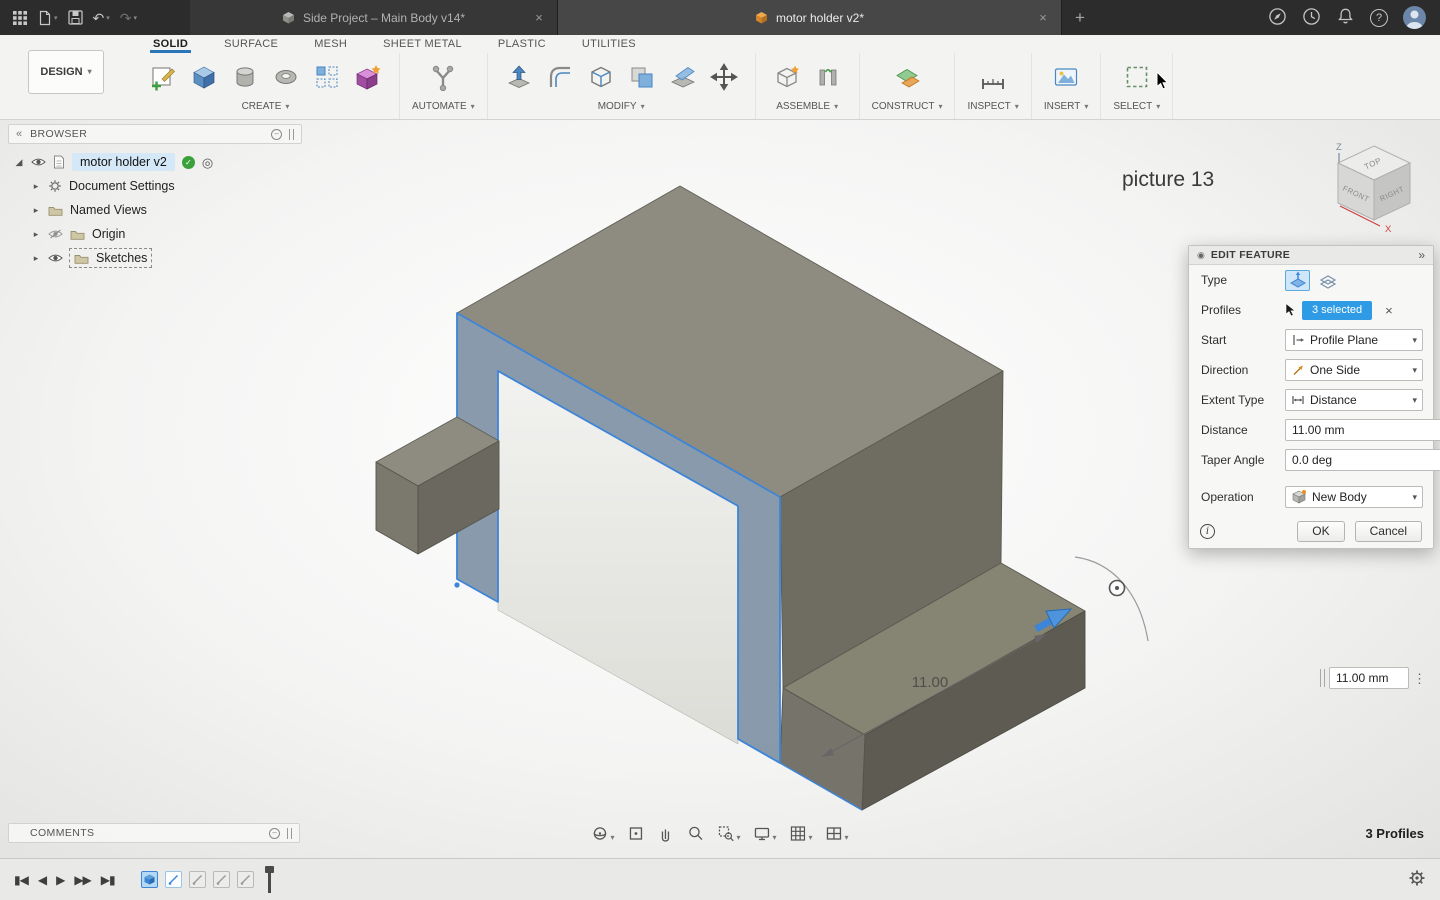 Image resolution: width=1440 pixels, height=900 pixels. Describe the element at coordinates (158, 234) in the screenshot. I see `tree-row-origin: ▸ Origin` at that location.